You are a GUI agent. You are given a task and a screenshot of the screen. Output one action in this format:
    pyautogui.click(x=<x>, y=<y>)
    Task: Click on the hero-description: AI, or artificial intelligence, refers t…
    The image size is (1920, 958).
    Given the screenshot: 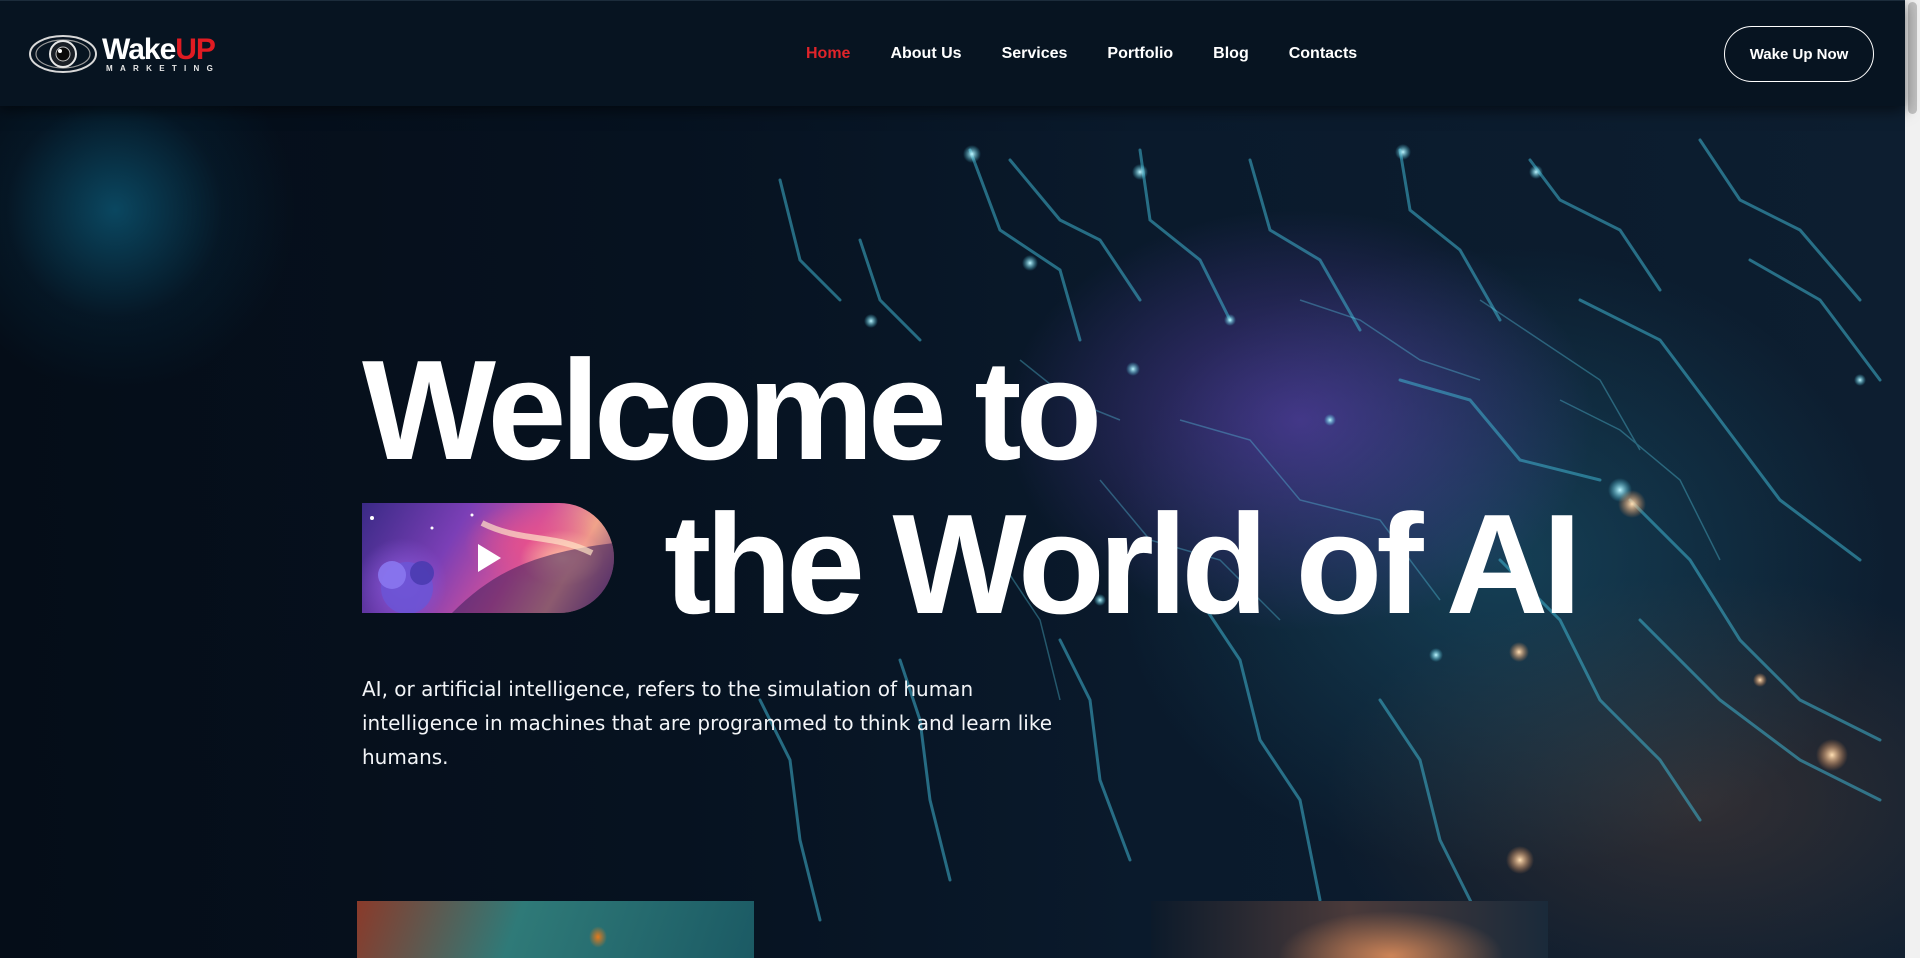 What is the action you would take?
    pyautogui.click(x=707, y=723)
    